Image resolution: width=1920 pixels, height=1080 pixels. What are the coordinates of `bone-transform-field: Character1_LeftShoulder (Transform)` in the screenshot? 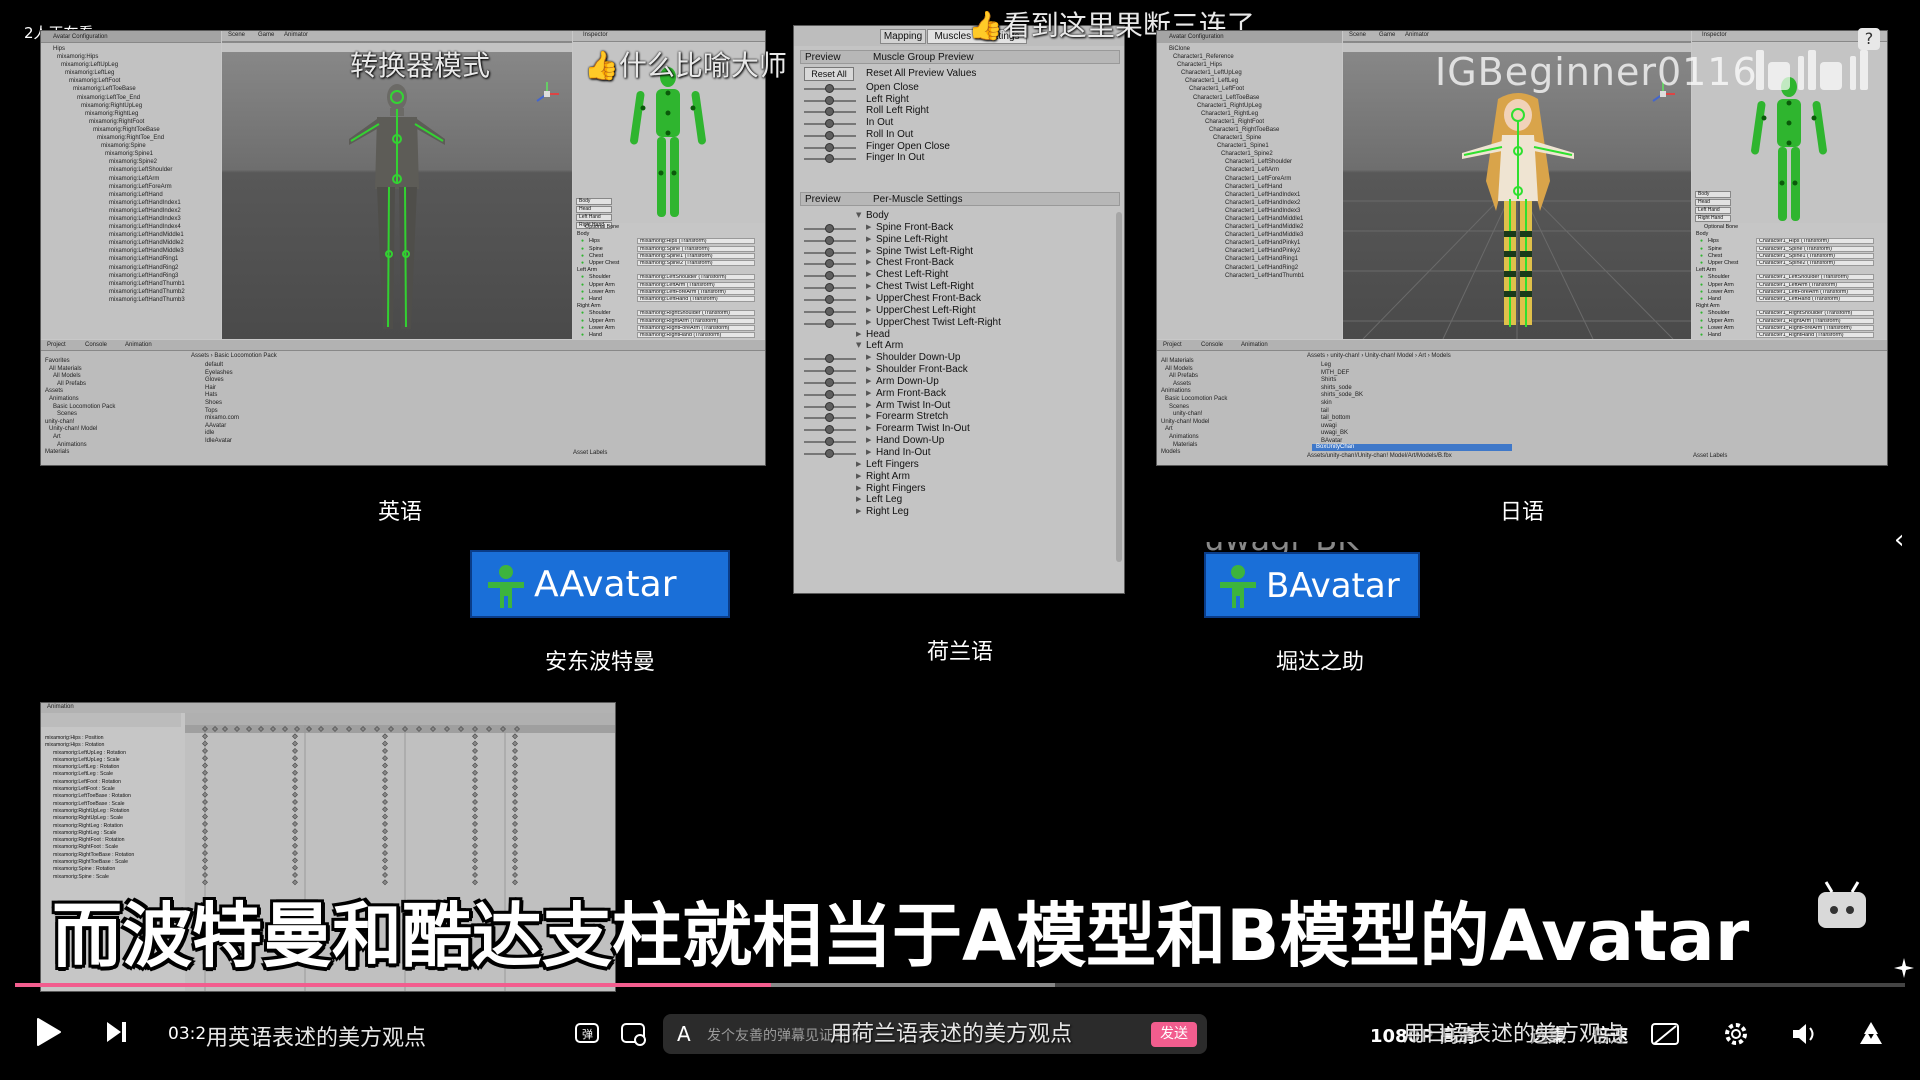 It's located at (1815, 277).